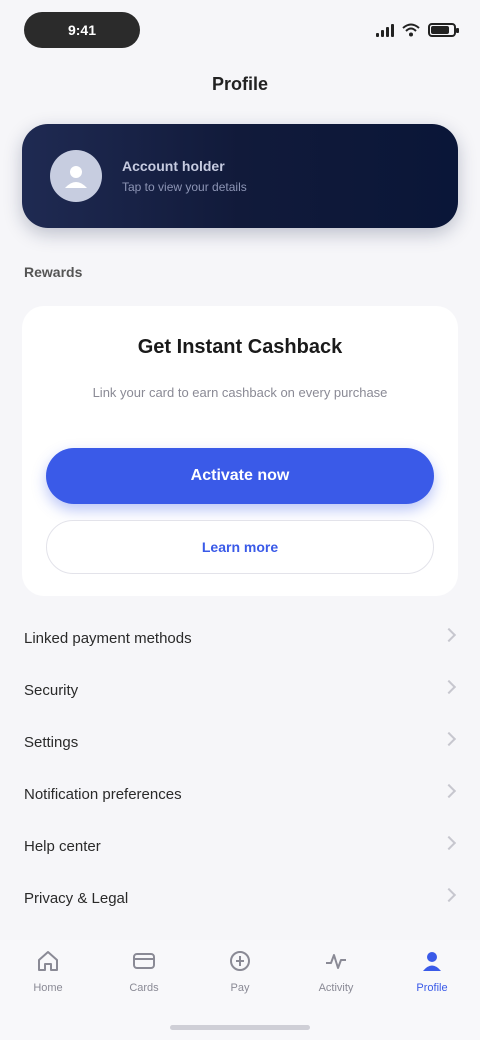  I want to click on tab-bar: Home Cards Pay Activity Profile, so click(240, 990).